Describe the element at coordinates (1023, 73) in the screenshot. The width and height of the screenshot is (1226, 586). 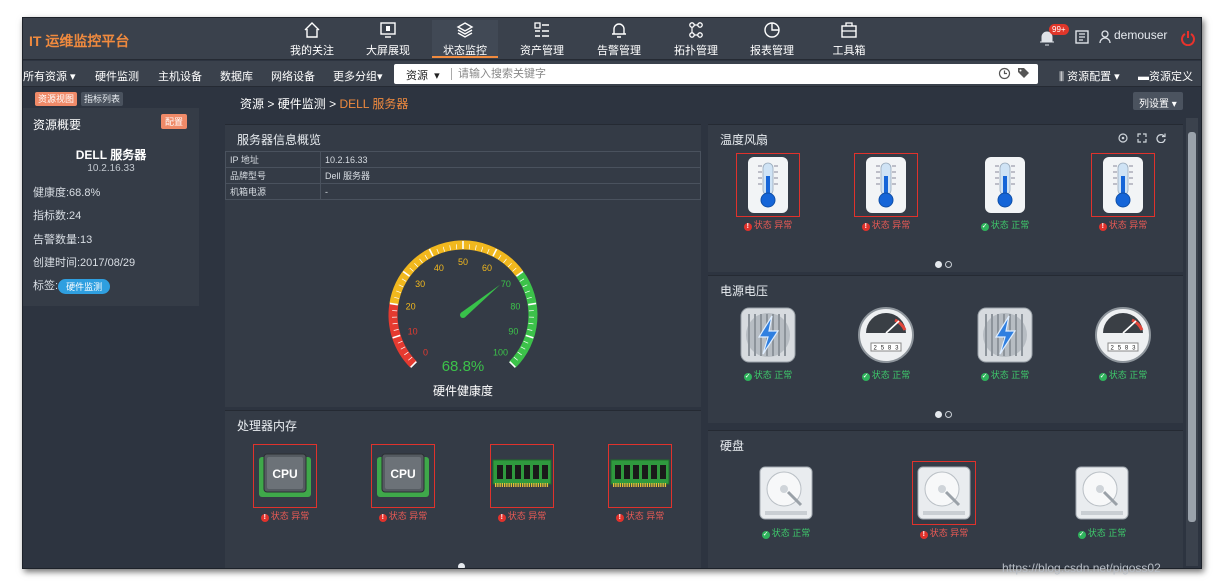
I see `tag-icon` at that location.